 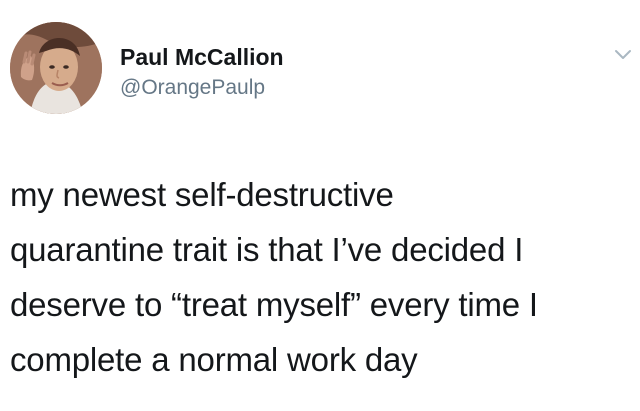 What do you see at coordinates (623, 55) in the screenshot?
I see `chevron-down-icon` at bounding box center [623, 55].